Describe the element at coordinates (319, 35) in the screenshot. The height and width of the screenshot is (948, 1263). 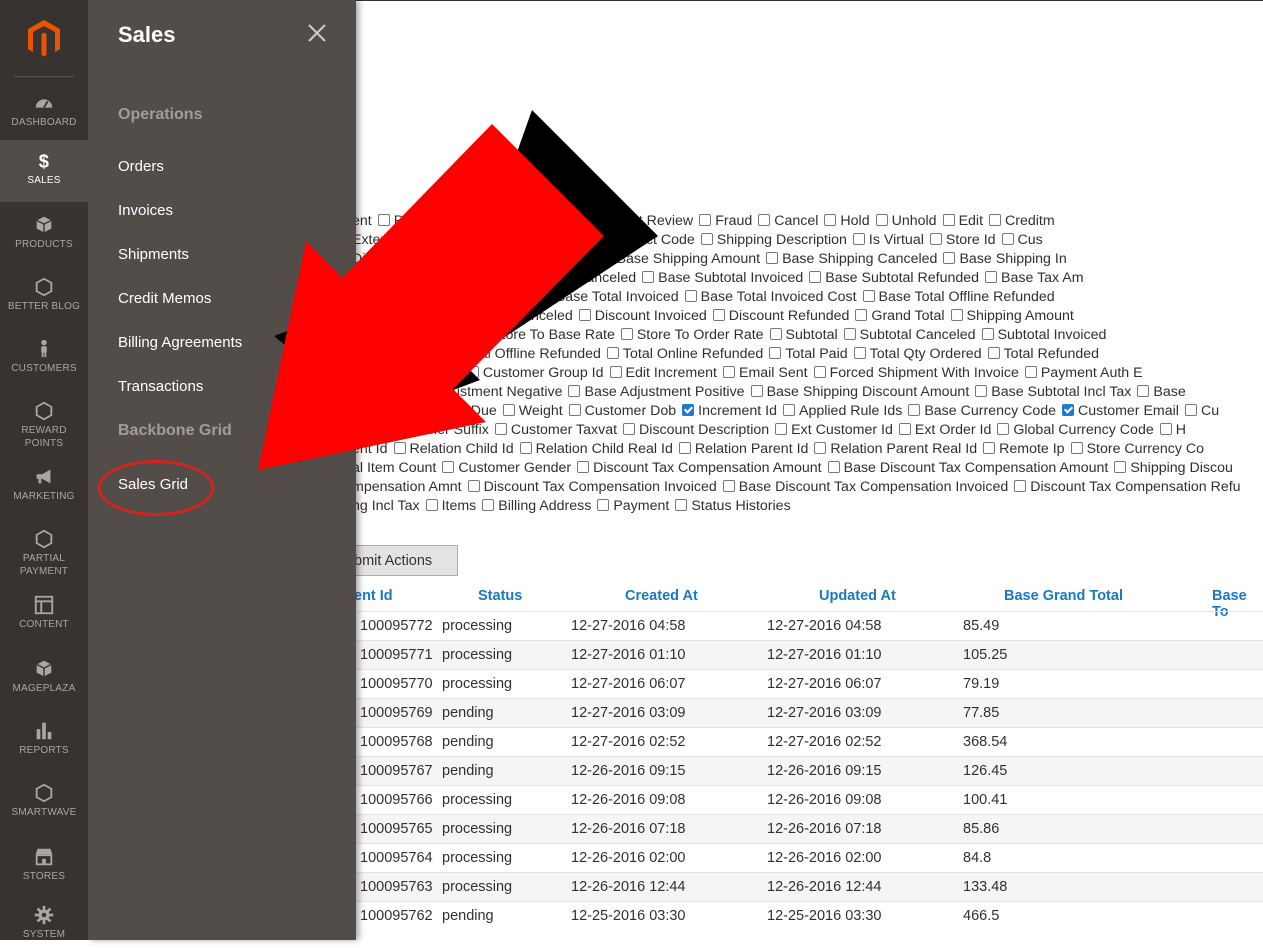
I see `close-icon` at that location.